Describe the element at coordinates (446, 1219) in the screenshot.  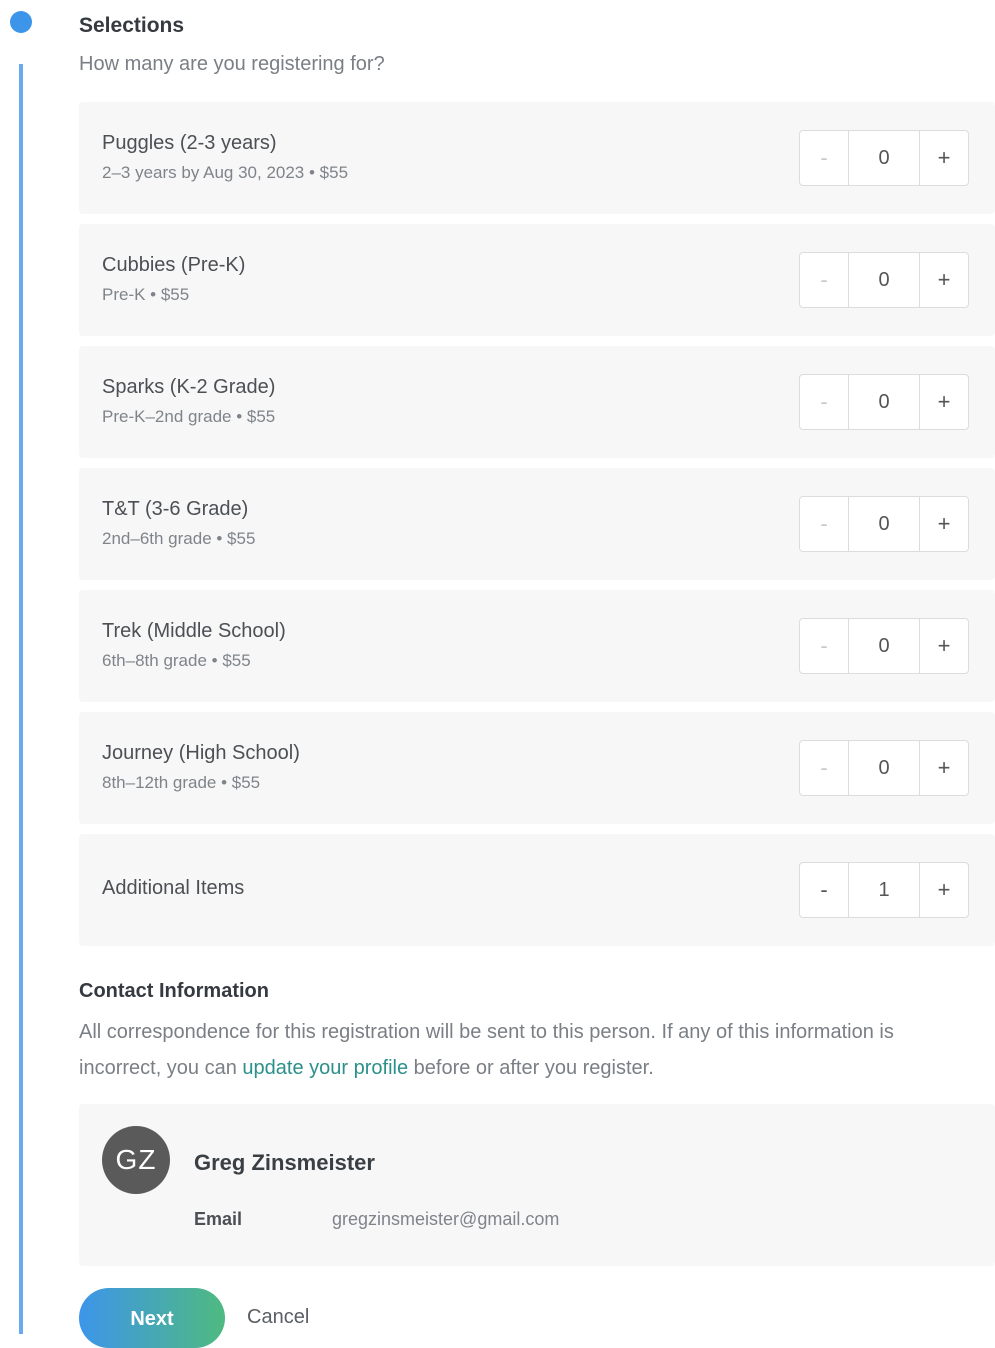
I see `email-value: gregzinsmeister@gmail.com` at that location.